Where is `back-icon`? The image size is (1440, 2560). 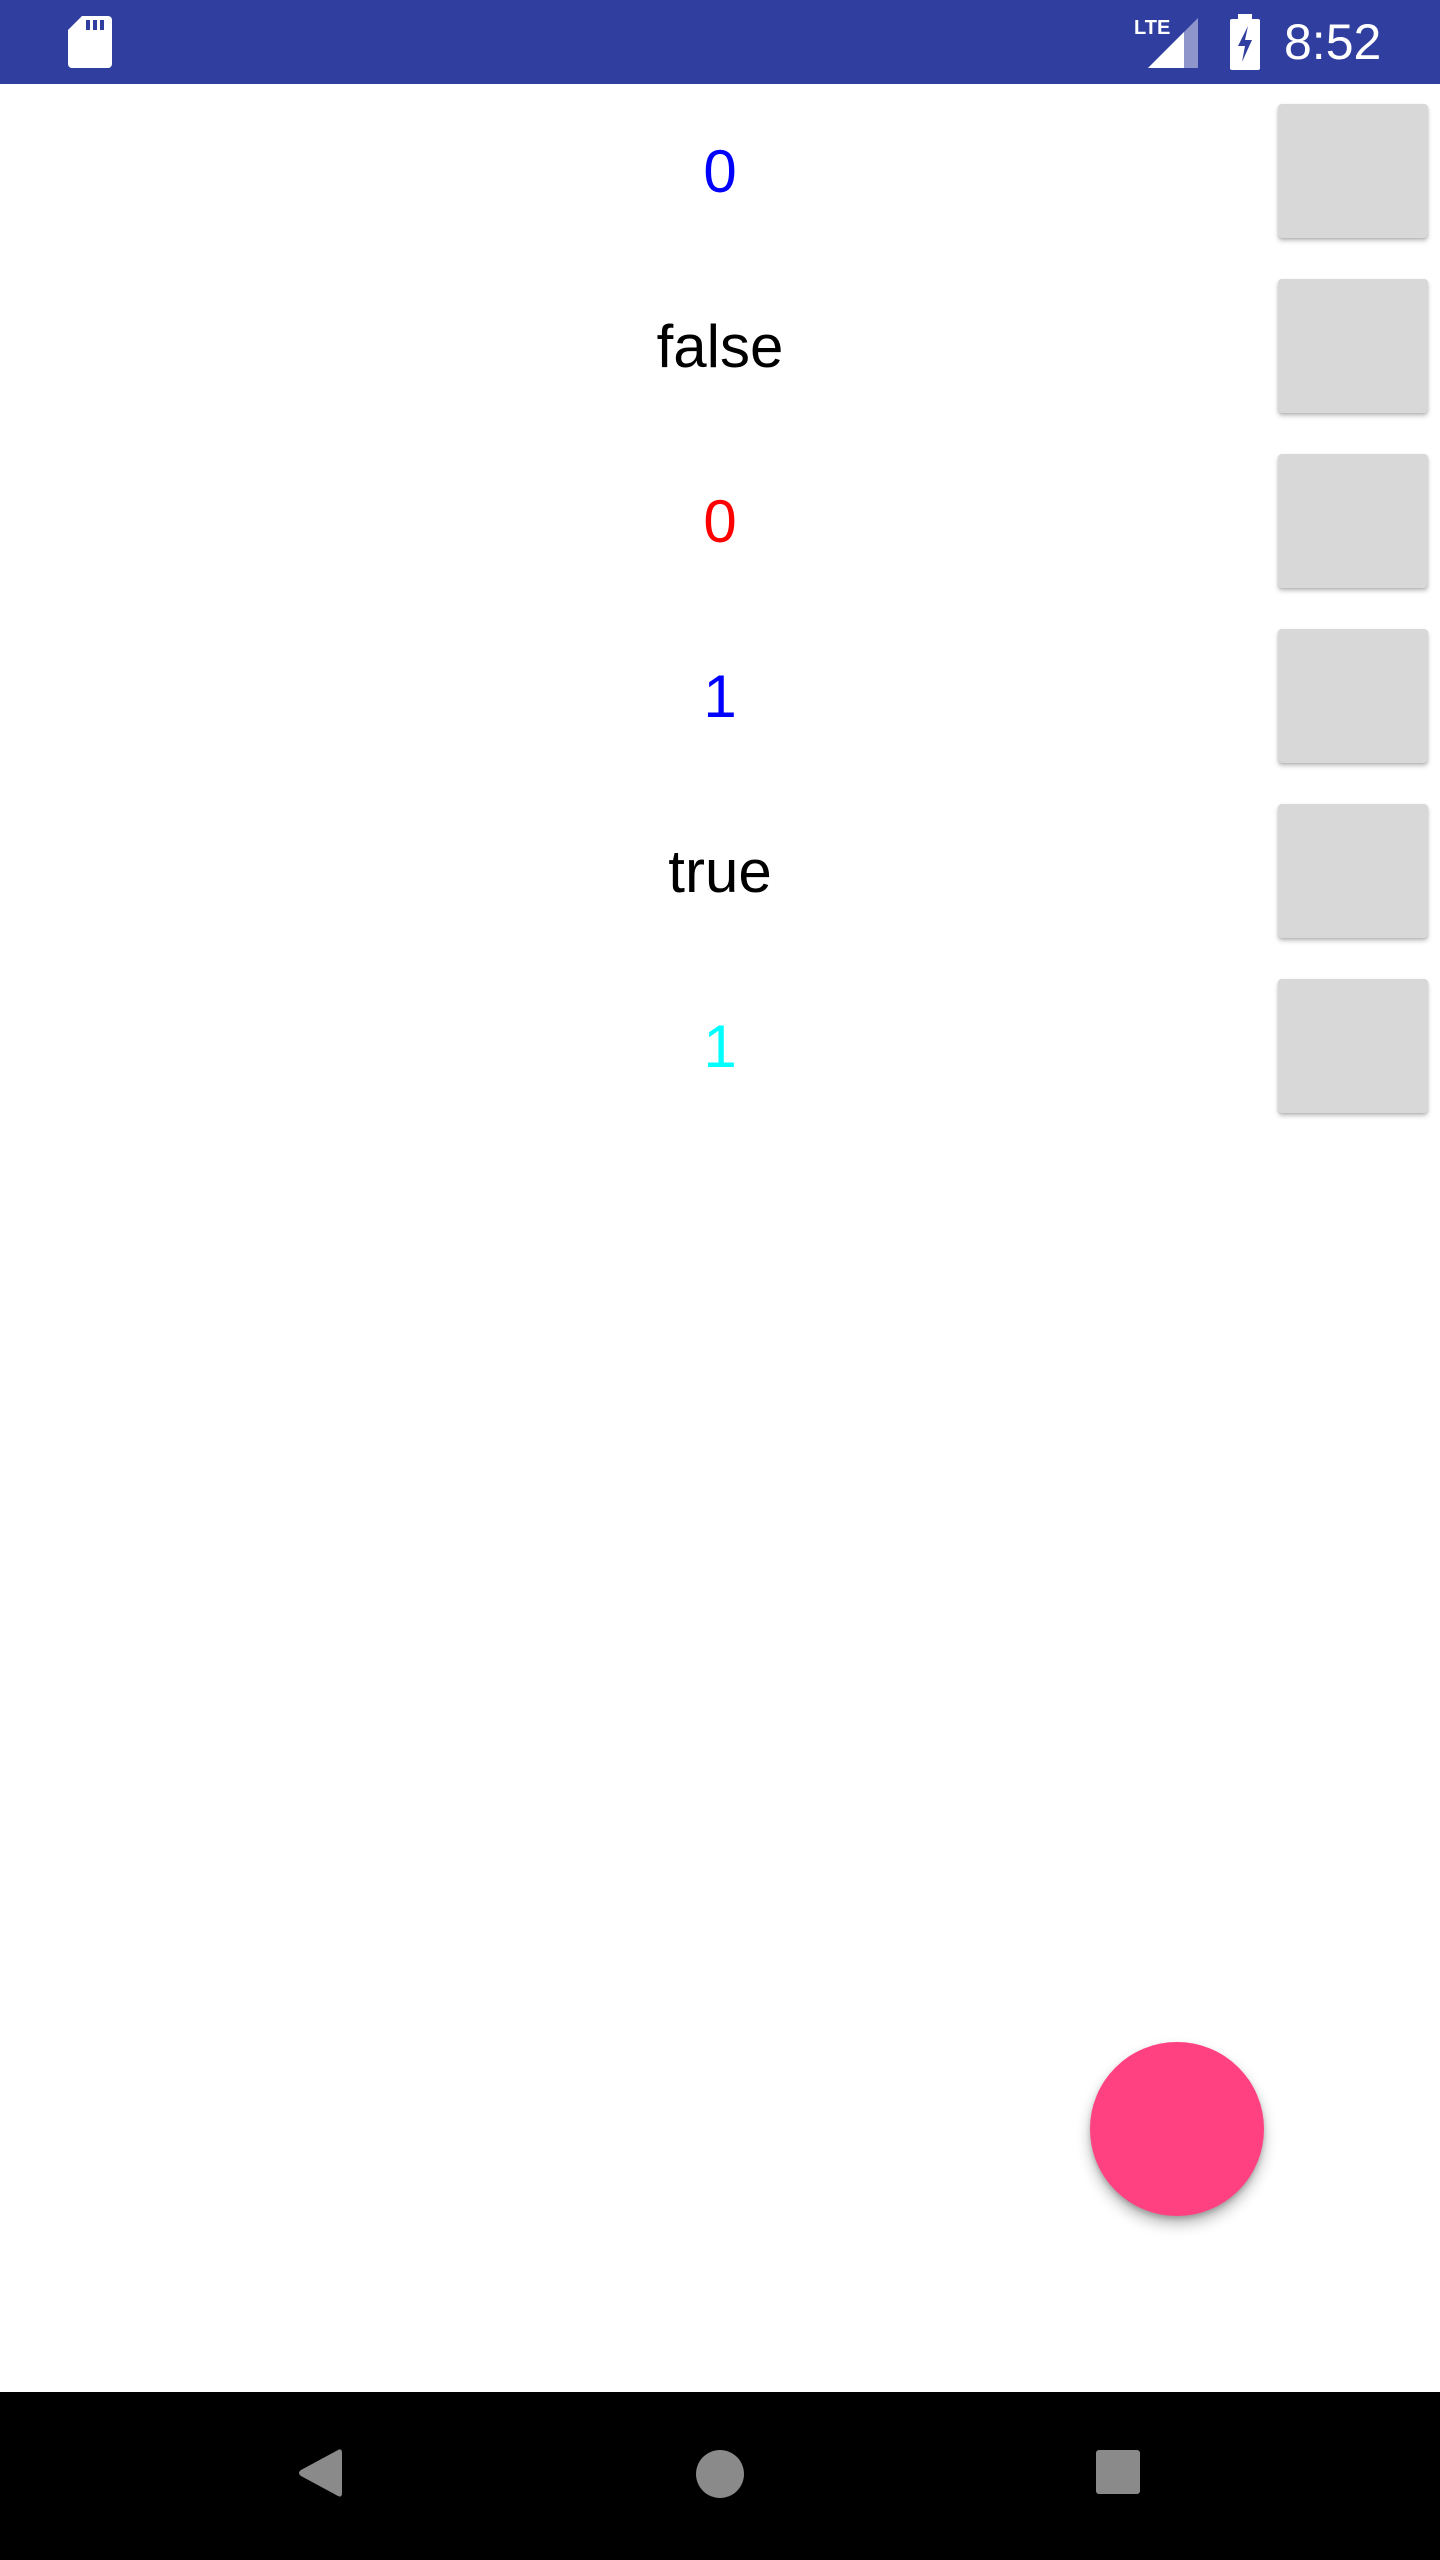
back-icon is located at coordinates (319, 2473).